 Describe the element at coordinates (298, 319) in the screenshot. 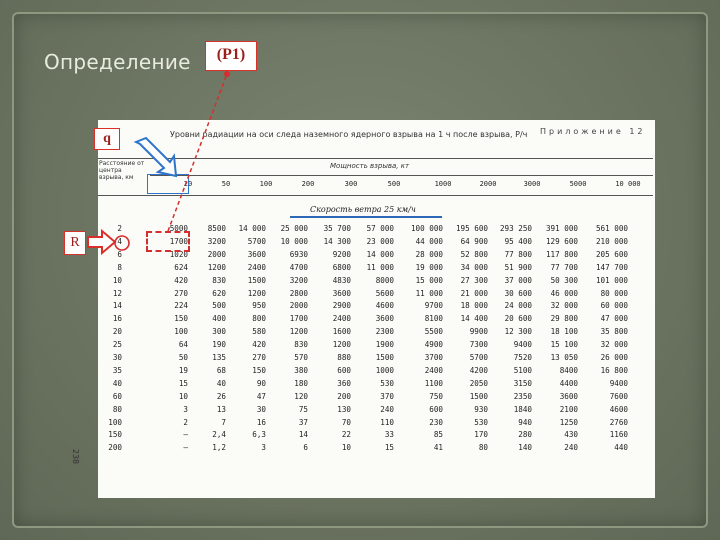

I see `table-cell: 1700` at that location.